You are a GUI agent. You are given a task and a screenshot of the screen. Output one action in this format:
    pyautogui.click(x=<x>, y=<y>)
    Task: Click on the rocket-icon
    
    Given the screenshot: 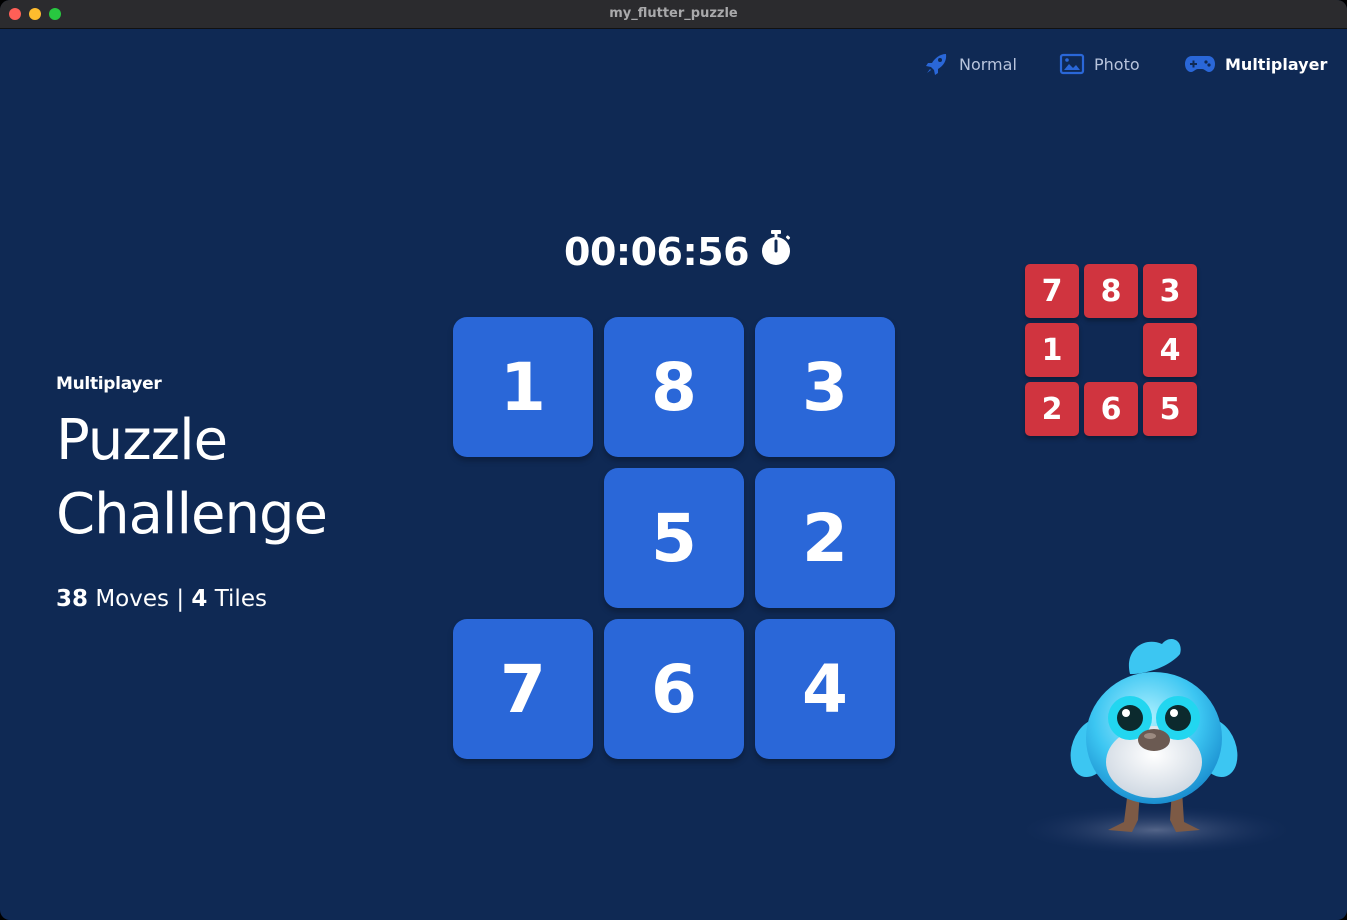 What is the action you would take?
    pyautogui.click(x=937, y=64)
    